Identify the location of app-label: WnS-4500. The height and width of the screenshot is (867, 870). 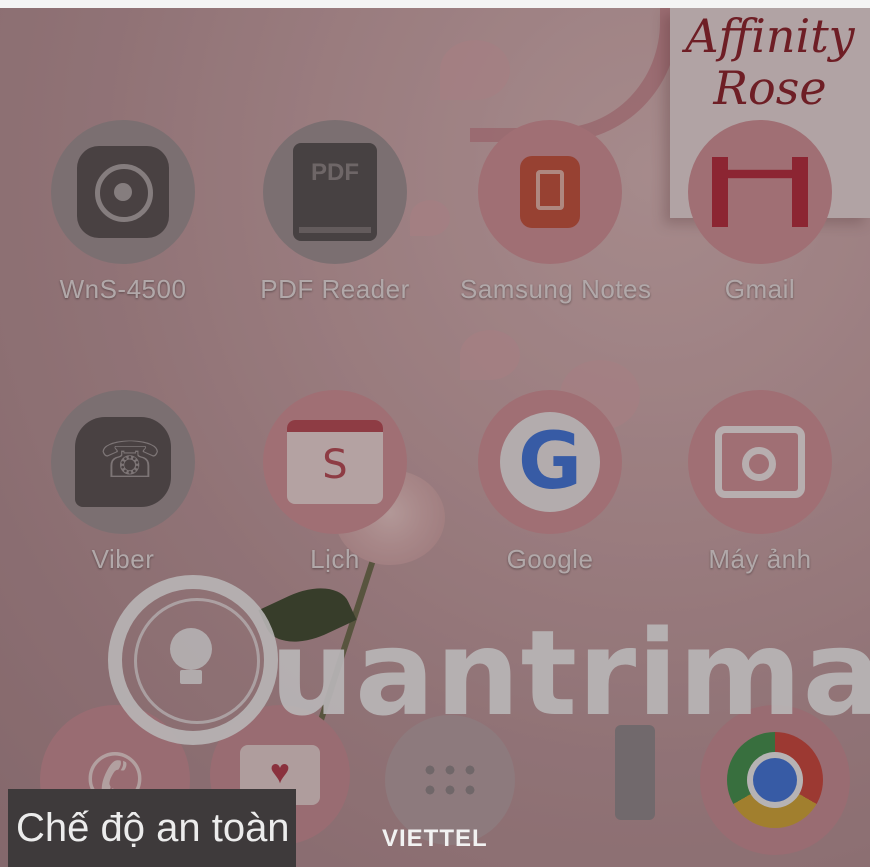
(123, 289).